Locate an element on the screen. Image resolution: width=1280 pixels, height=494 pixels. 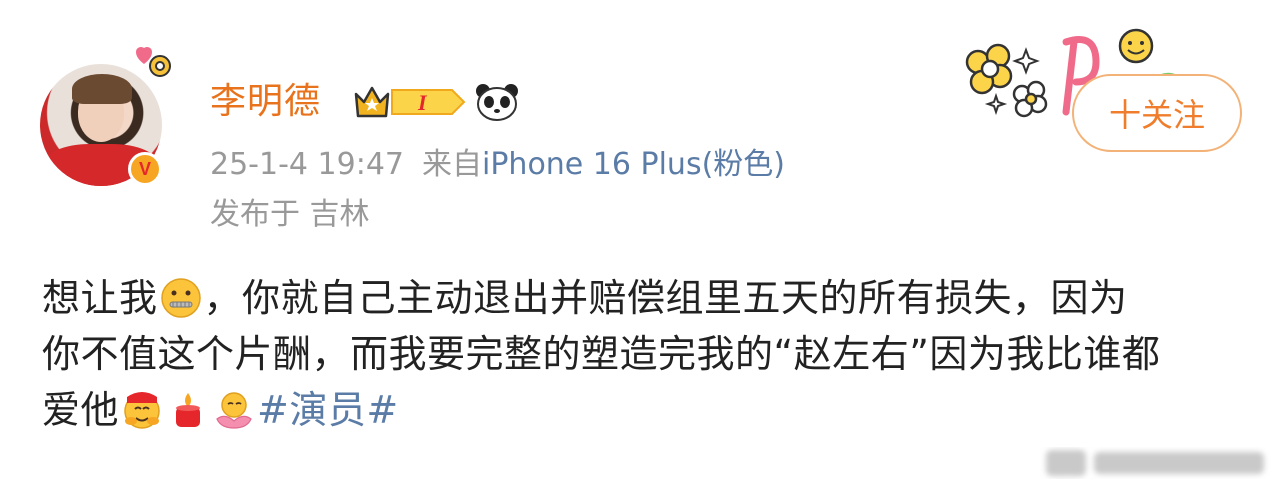
crown-level-icon: I is located at coordinates (411, 102).